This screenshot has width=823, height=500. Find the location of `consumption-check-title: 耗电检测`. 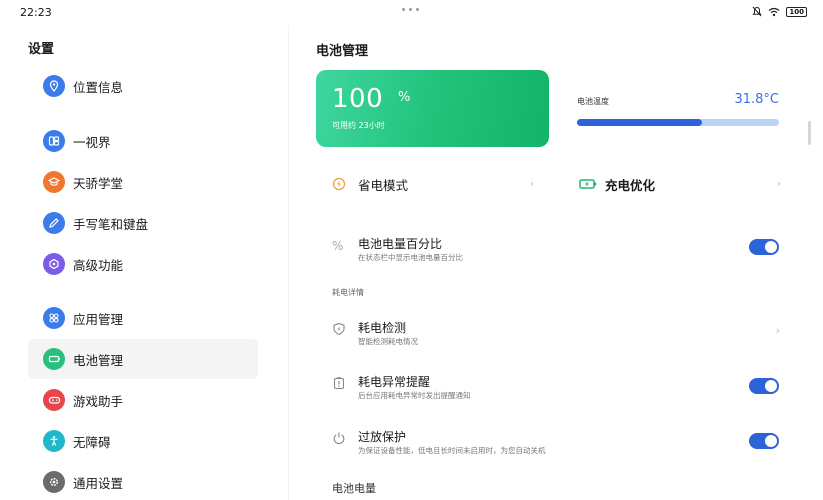

consumption-check-title: 耗电检测 is located at coordinates (382, 328).